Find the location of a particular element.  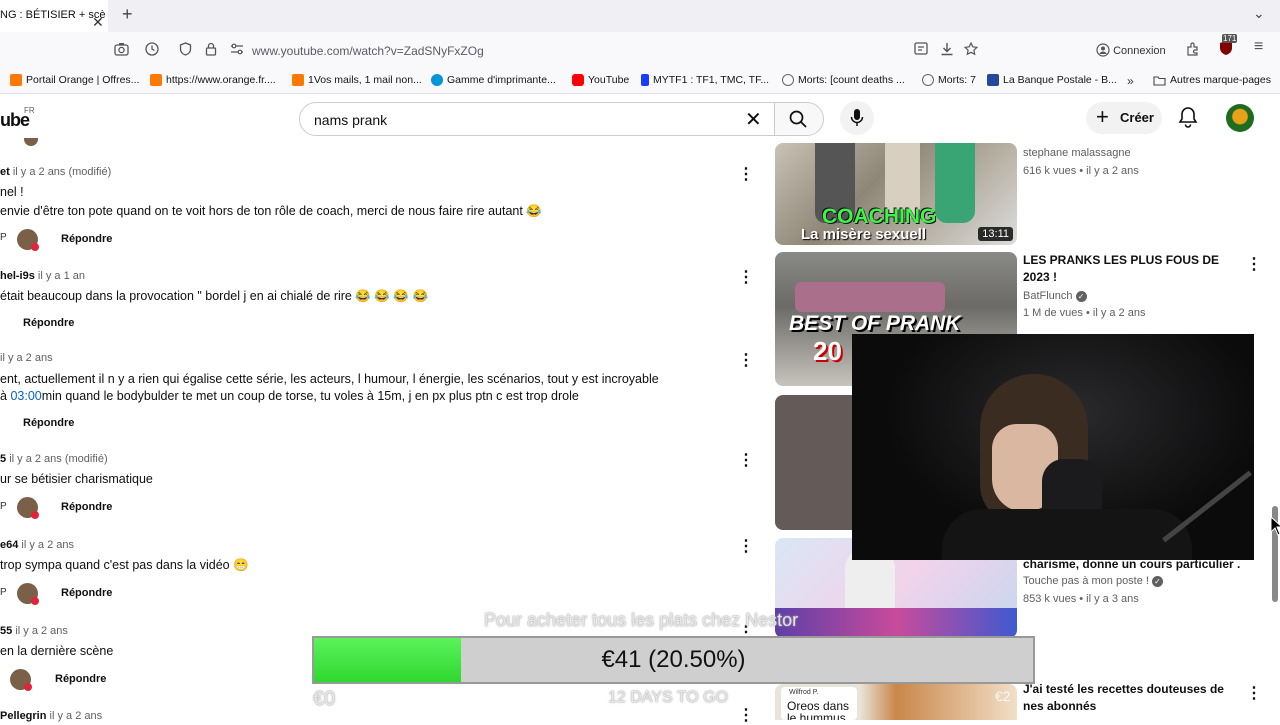

video-thumbnail: COACHING La misère sexuell 13:11 is located at coordinates (896, 194).